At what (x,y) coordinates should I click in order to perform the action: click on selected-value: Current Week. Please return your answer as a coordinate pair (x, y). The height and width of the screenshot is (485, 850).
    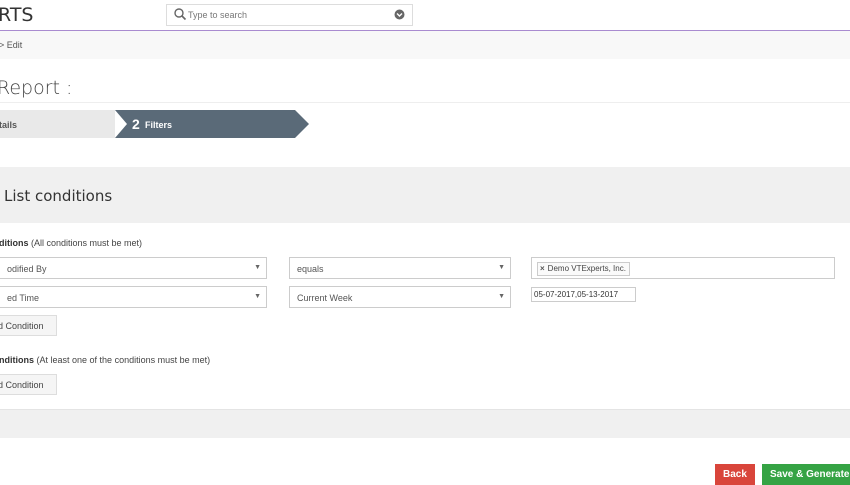
    Looking at the image, I should click on (325, 298).